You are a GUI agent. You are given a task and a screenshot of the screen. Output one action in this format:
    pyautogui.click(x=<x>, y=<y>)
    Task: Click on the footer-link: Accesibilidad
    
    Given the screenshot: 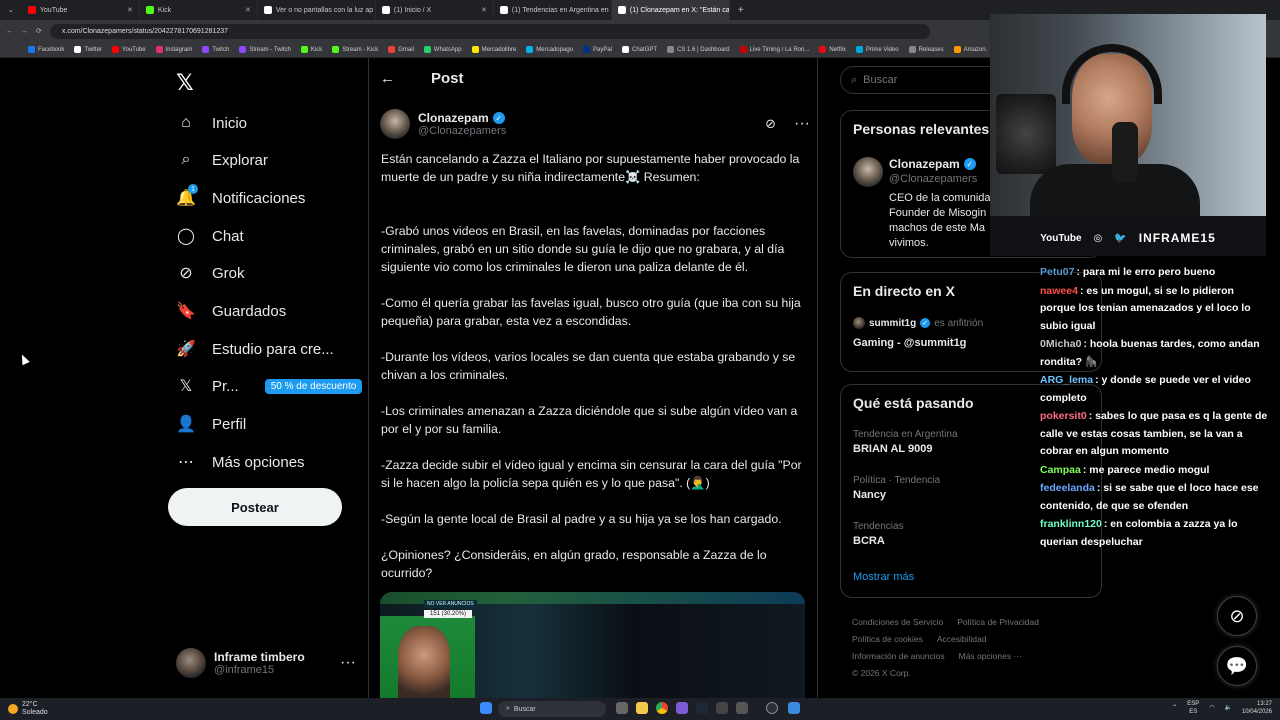 What is the action you would take?
    pyautogui.click(x=962, y=639)
    